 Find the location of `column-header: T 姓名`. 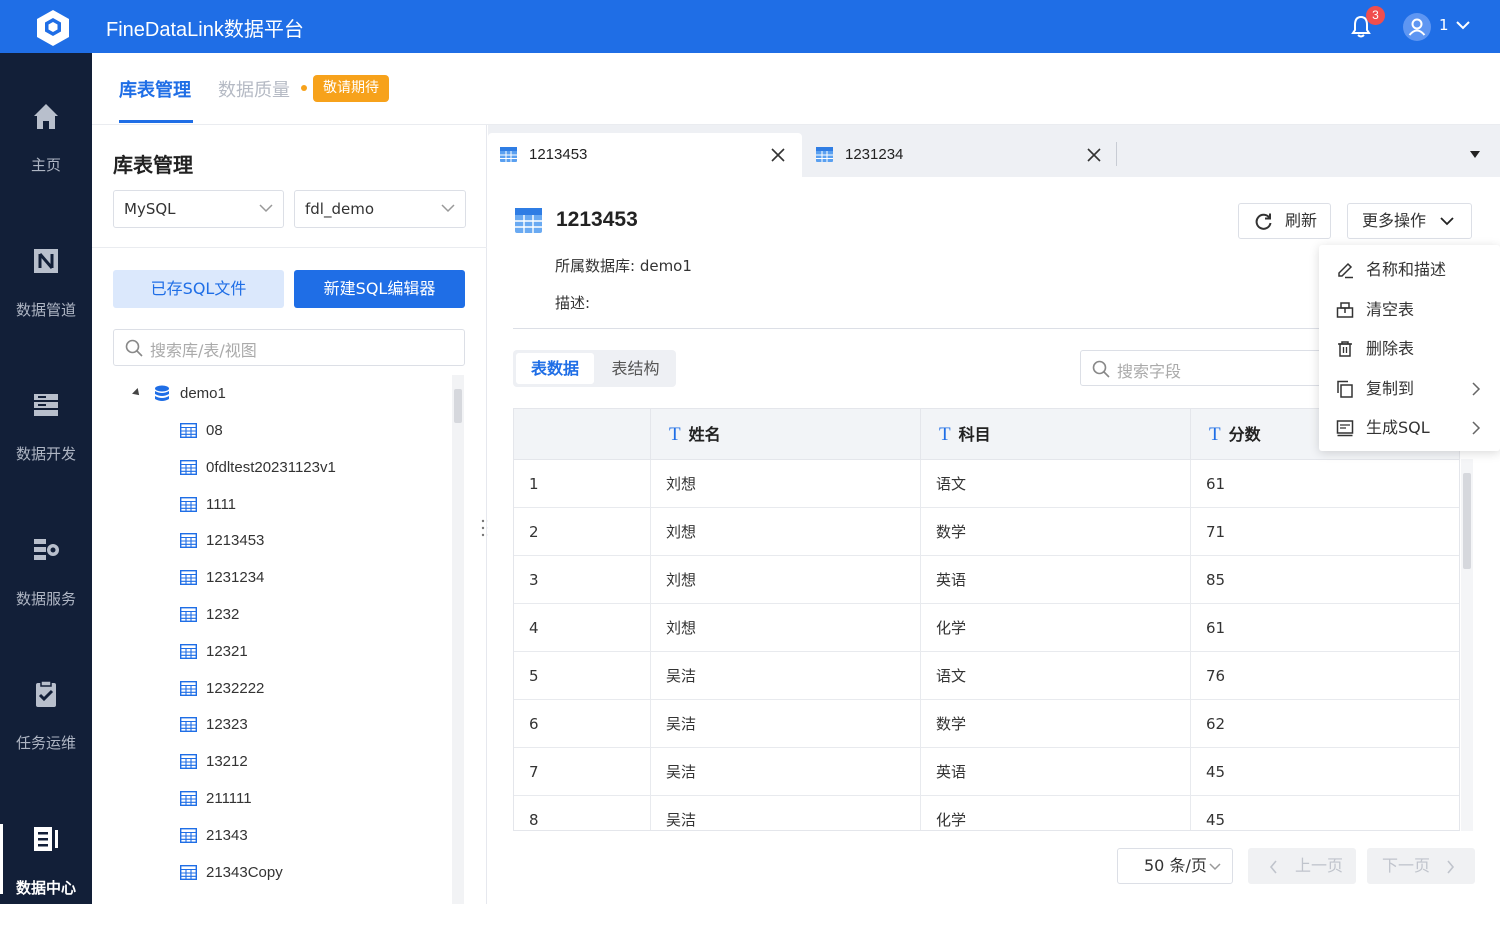

column-header: T 姓名 is located at coordinates (785, 434).